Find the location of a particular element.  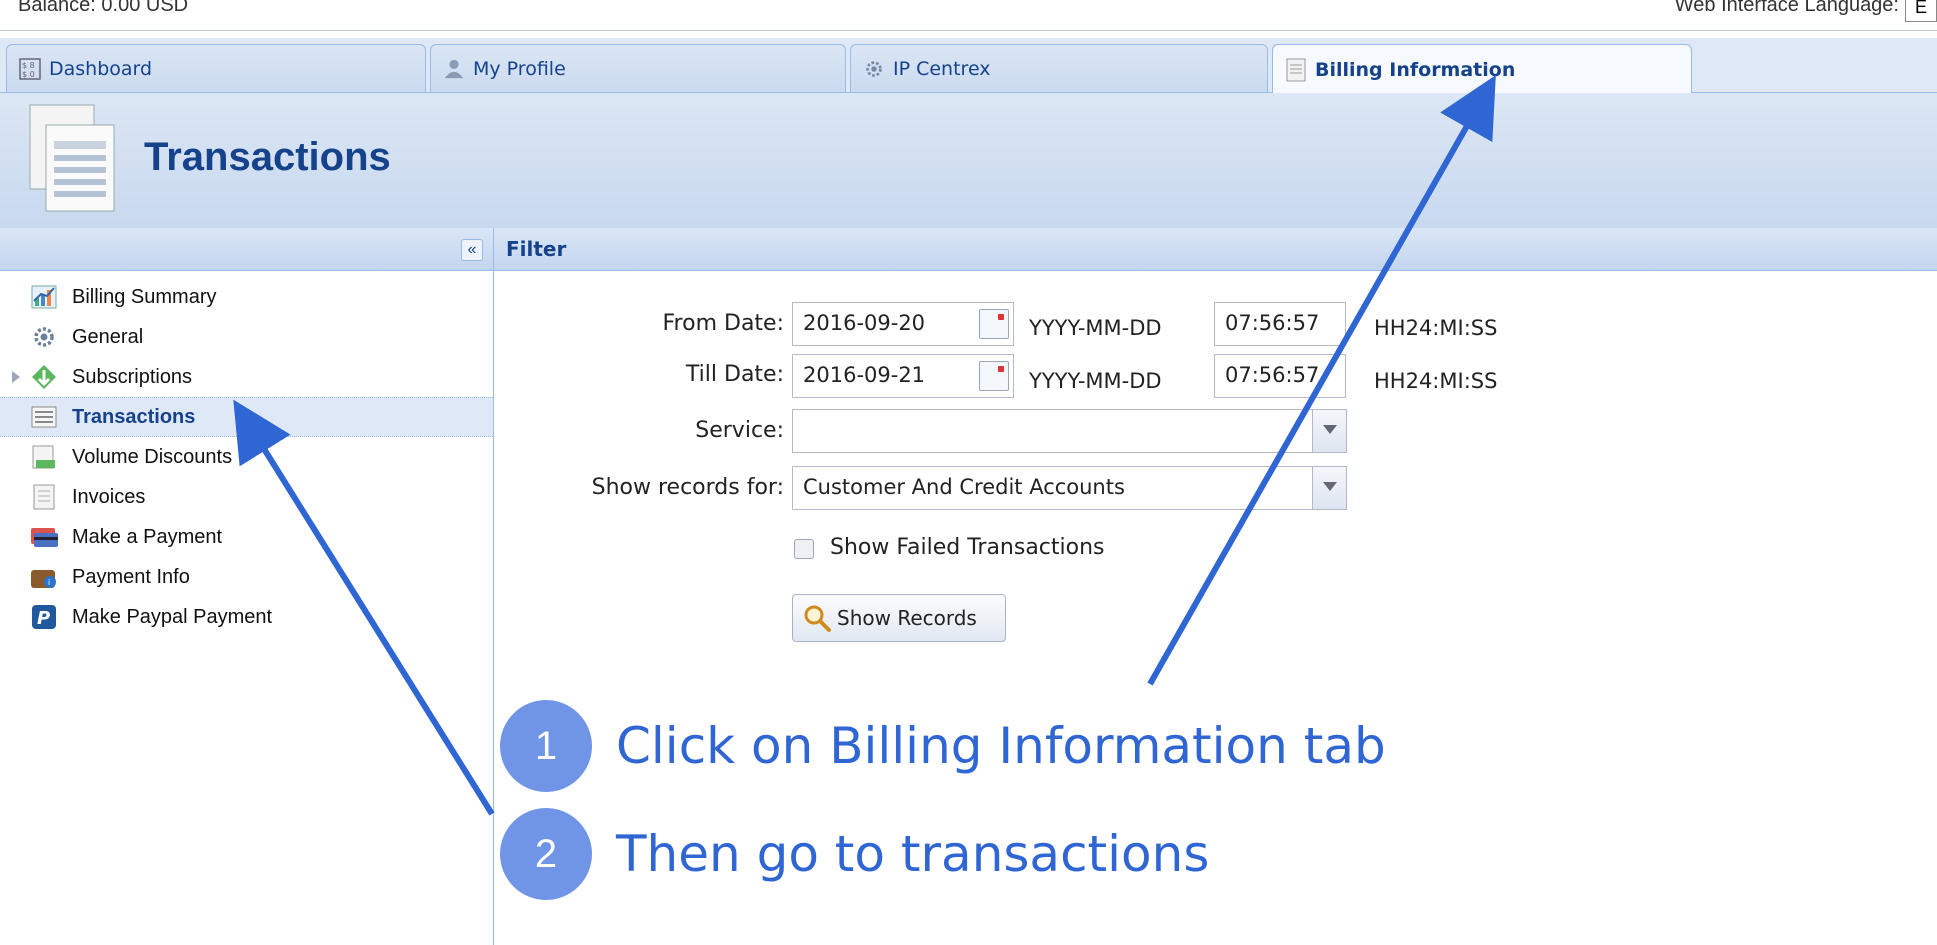

collapse-sidebar-button: « is located at coordinates (472, 250).